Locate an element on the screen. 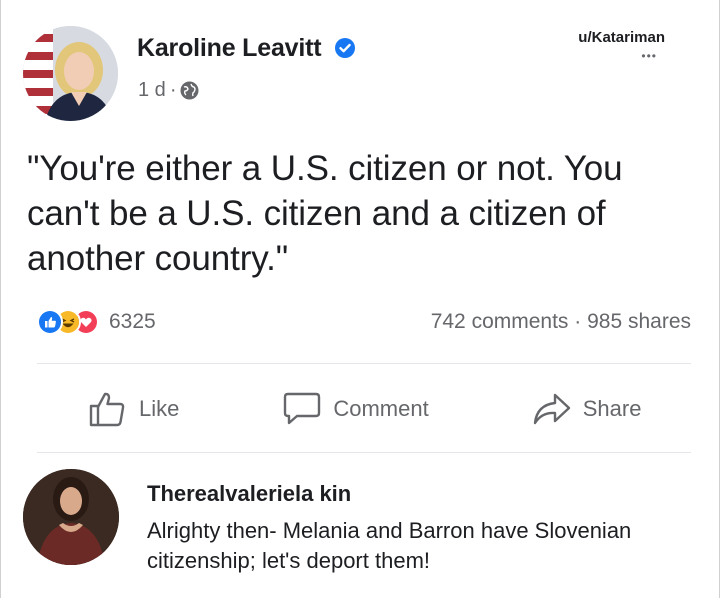 Image resolution: width=720 pixels, height=598 pixels. verified-badge-icon is located at coordinates (345, 51).